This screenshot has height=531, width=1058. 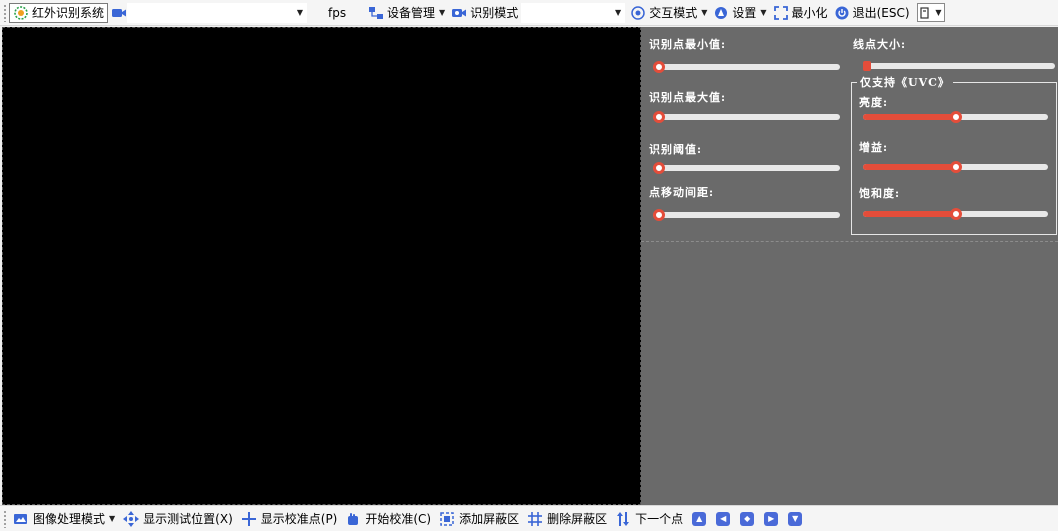 What do you see at coordinates (188, 519) in the screenshot?
I see `show-test-position-label: 显示测试位置(X)` at bounding box center [188, 519].